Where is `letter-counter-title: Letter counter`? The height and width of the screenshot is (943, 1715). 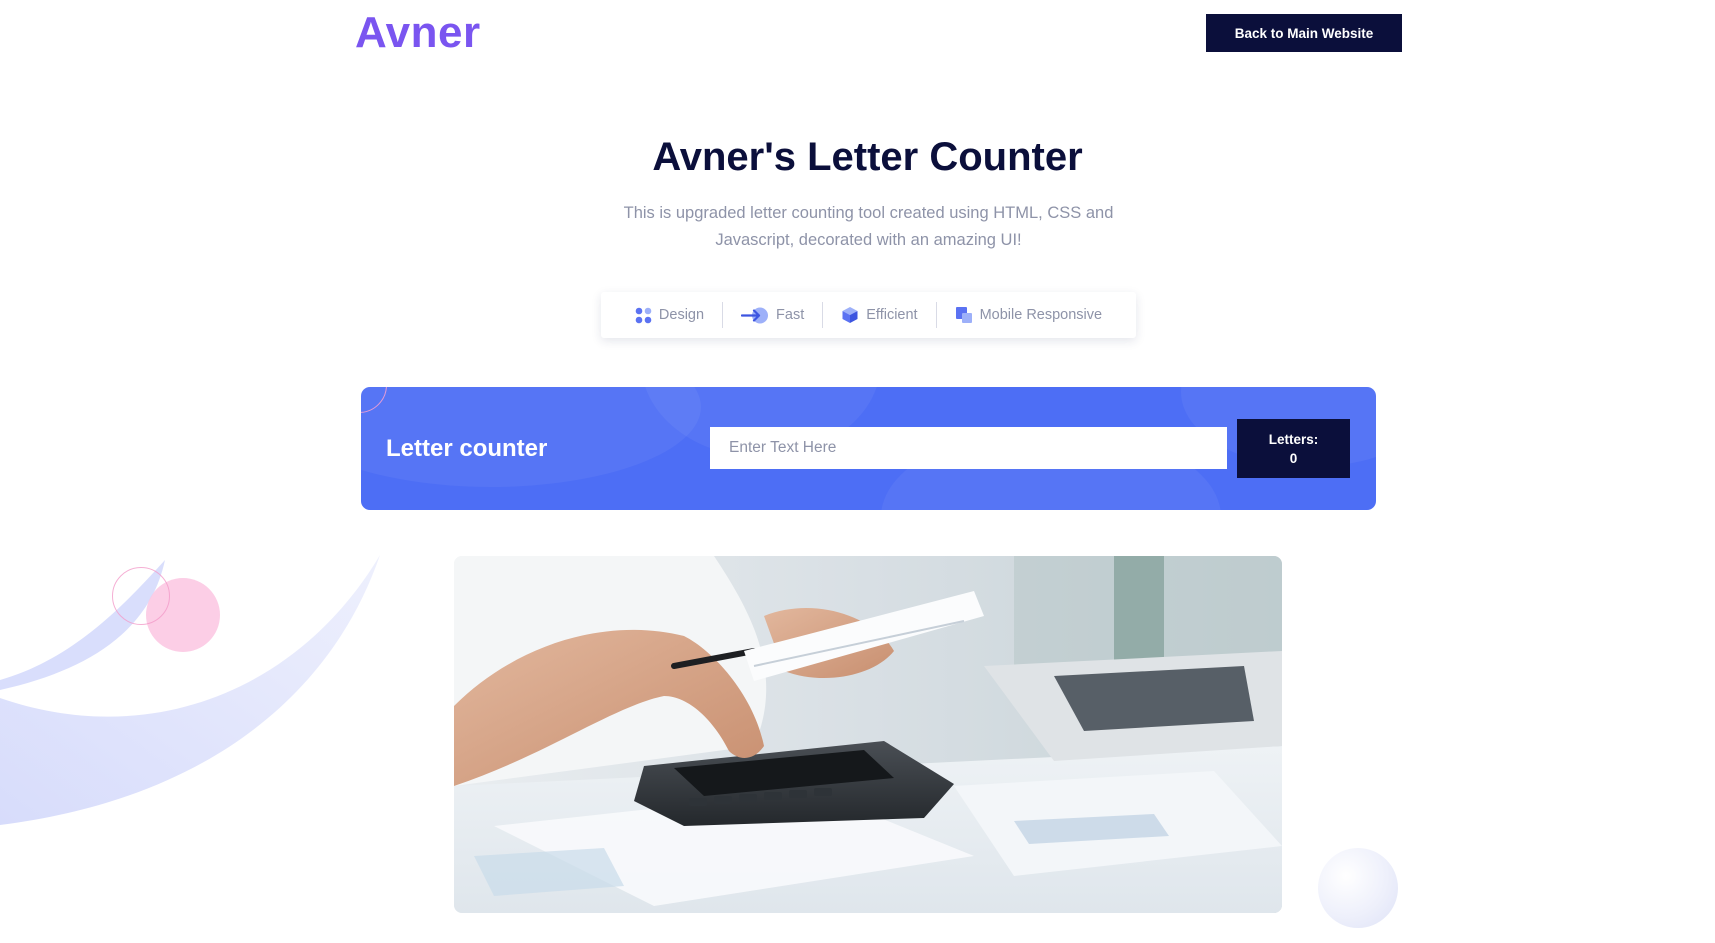
letter-counter-title: Letter counter is located at coordinates (467, 448).